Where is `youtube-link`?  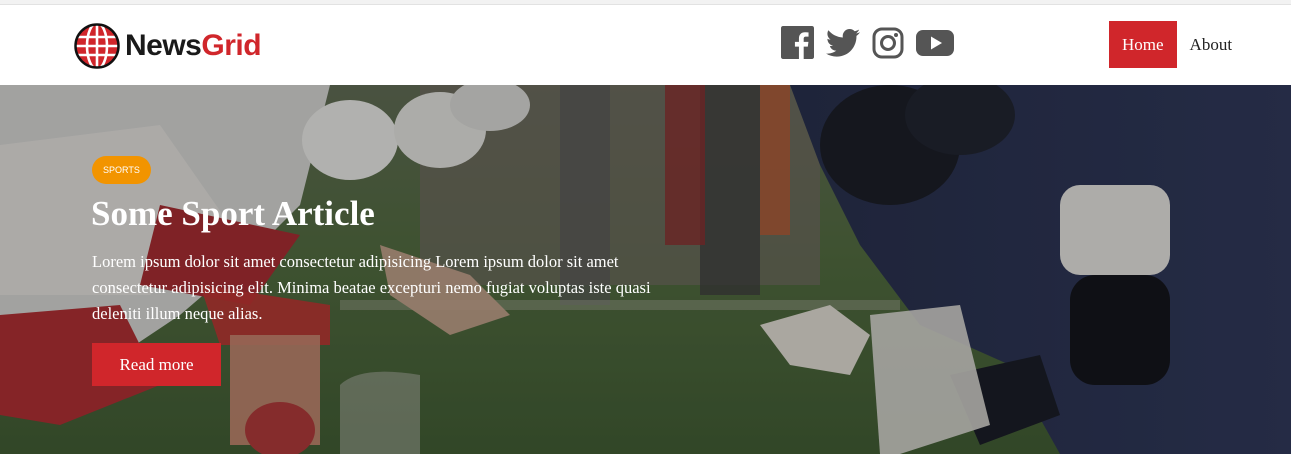 youtube-link is located at coordinates (935, 45).